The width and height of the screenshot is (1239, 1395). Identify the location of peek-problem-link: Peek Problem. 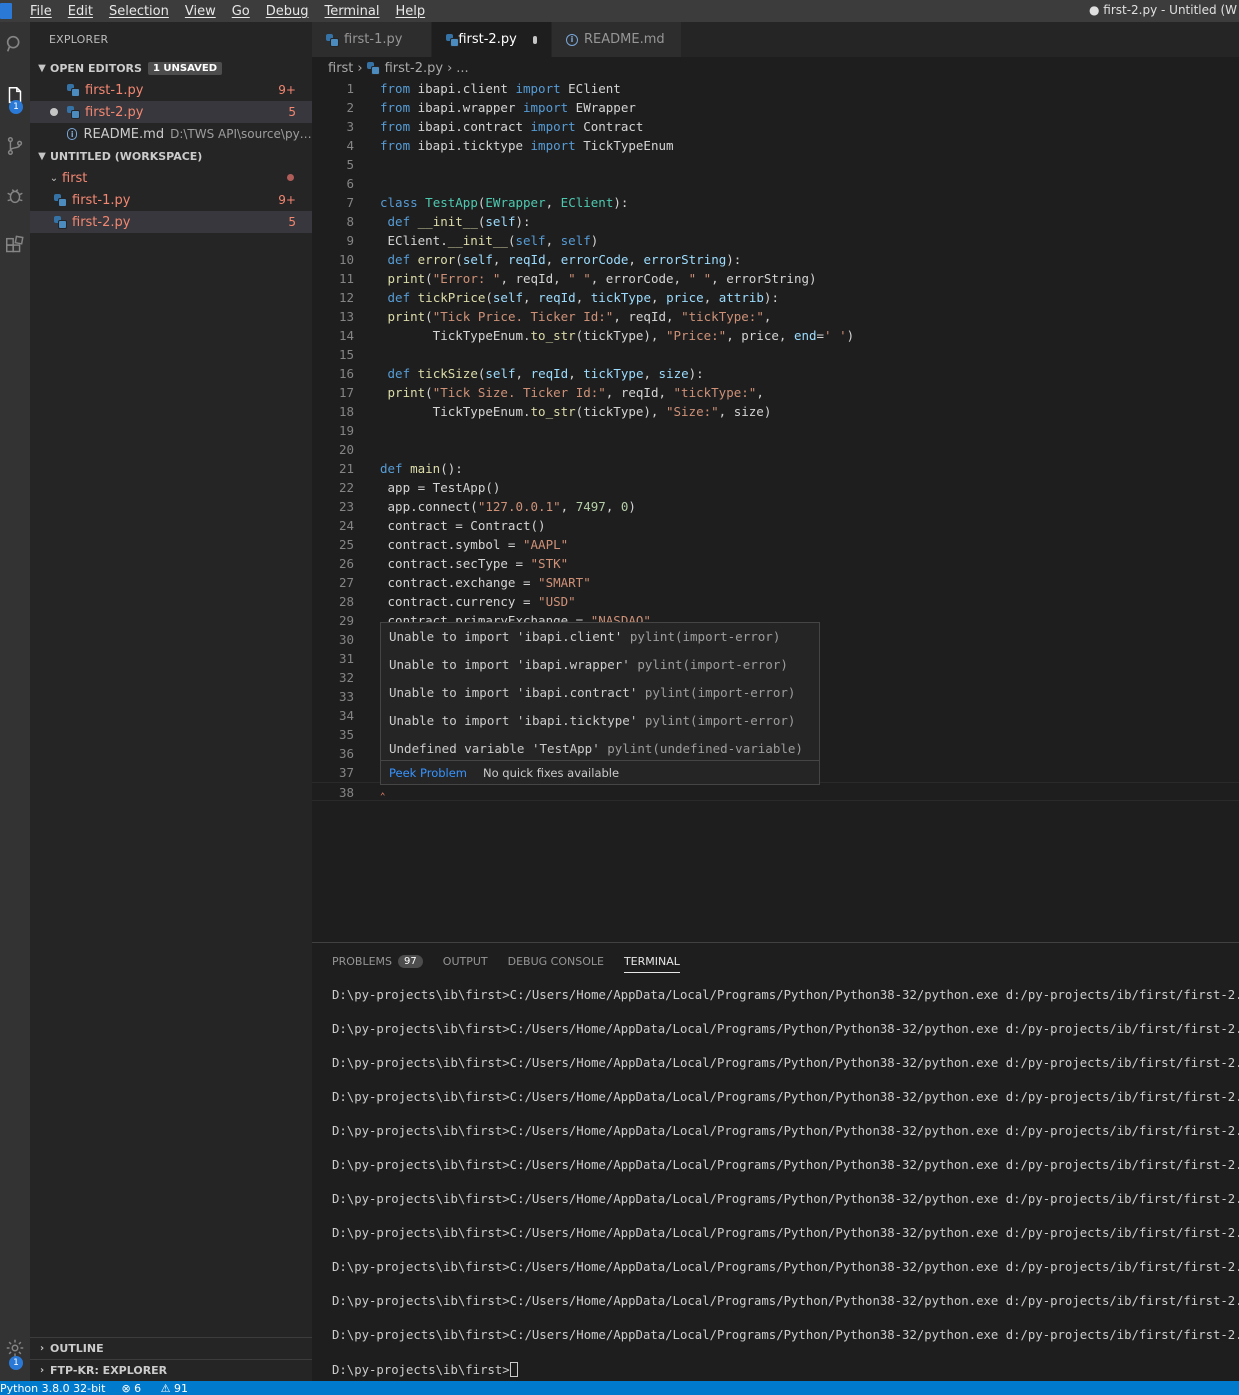
(428, 773).